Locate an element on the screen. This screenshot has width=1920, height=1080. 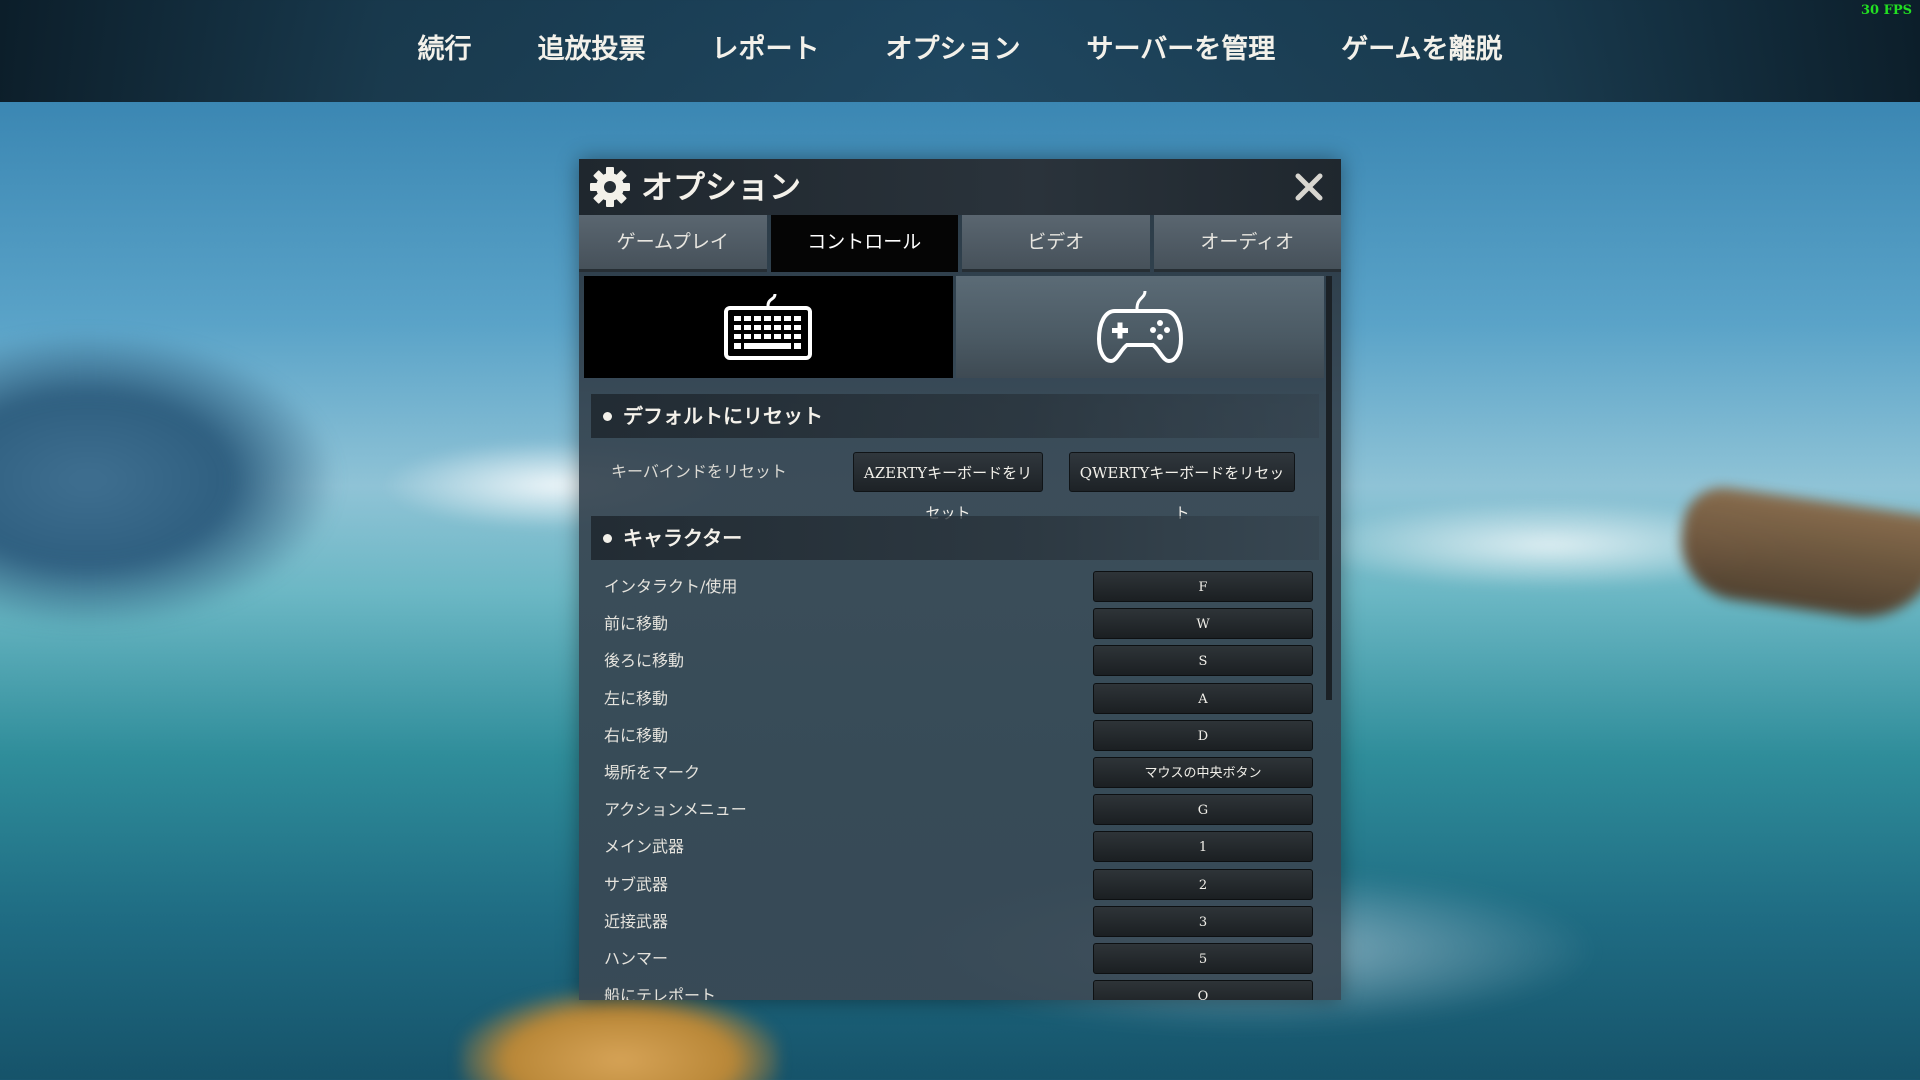
keybind-action-label: 右に移動 is located at coordinates (636, 735).